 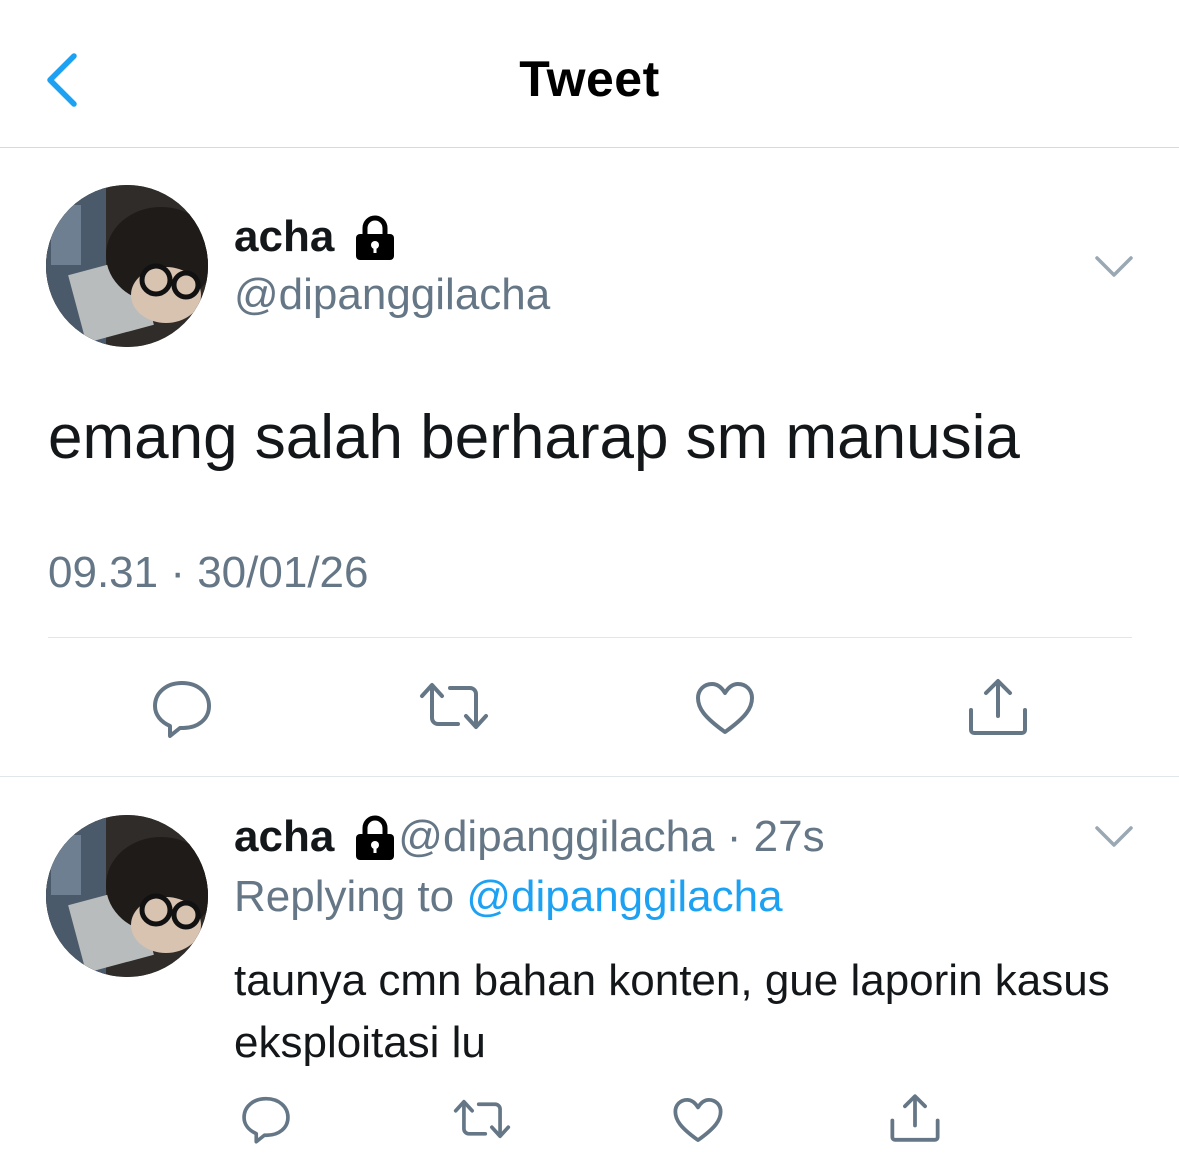 What do you see at coordinates (208, 573) in the screenshot?
I see `tweet-timestamp: 09.31 · 30/01/26` at bounding box center [208, 573].